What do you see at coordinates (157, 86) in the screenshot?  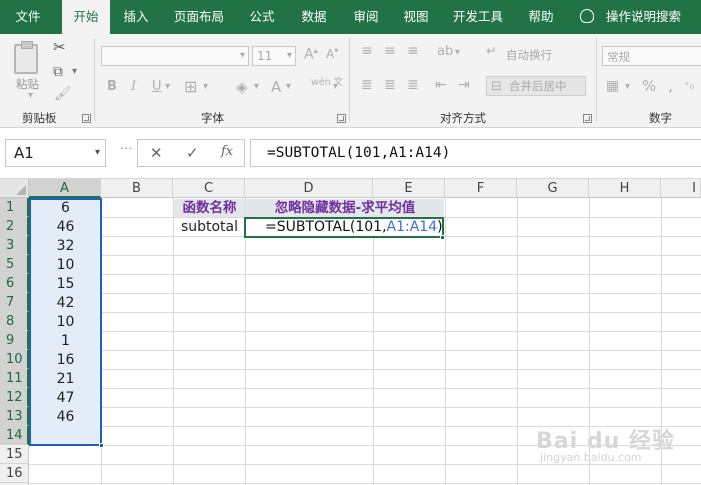 I see `underline-icon: U` at bounding box center [157, 86].